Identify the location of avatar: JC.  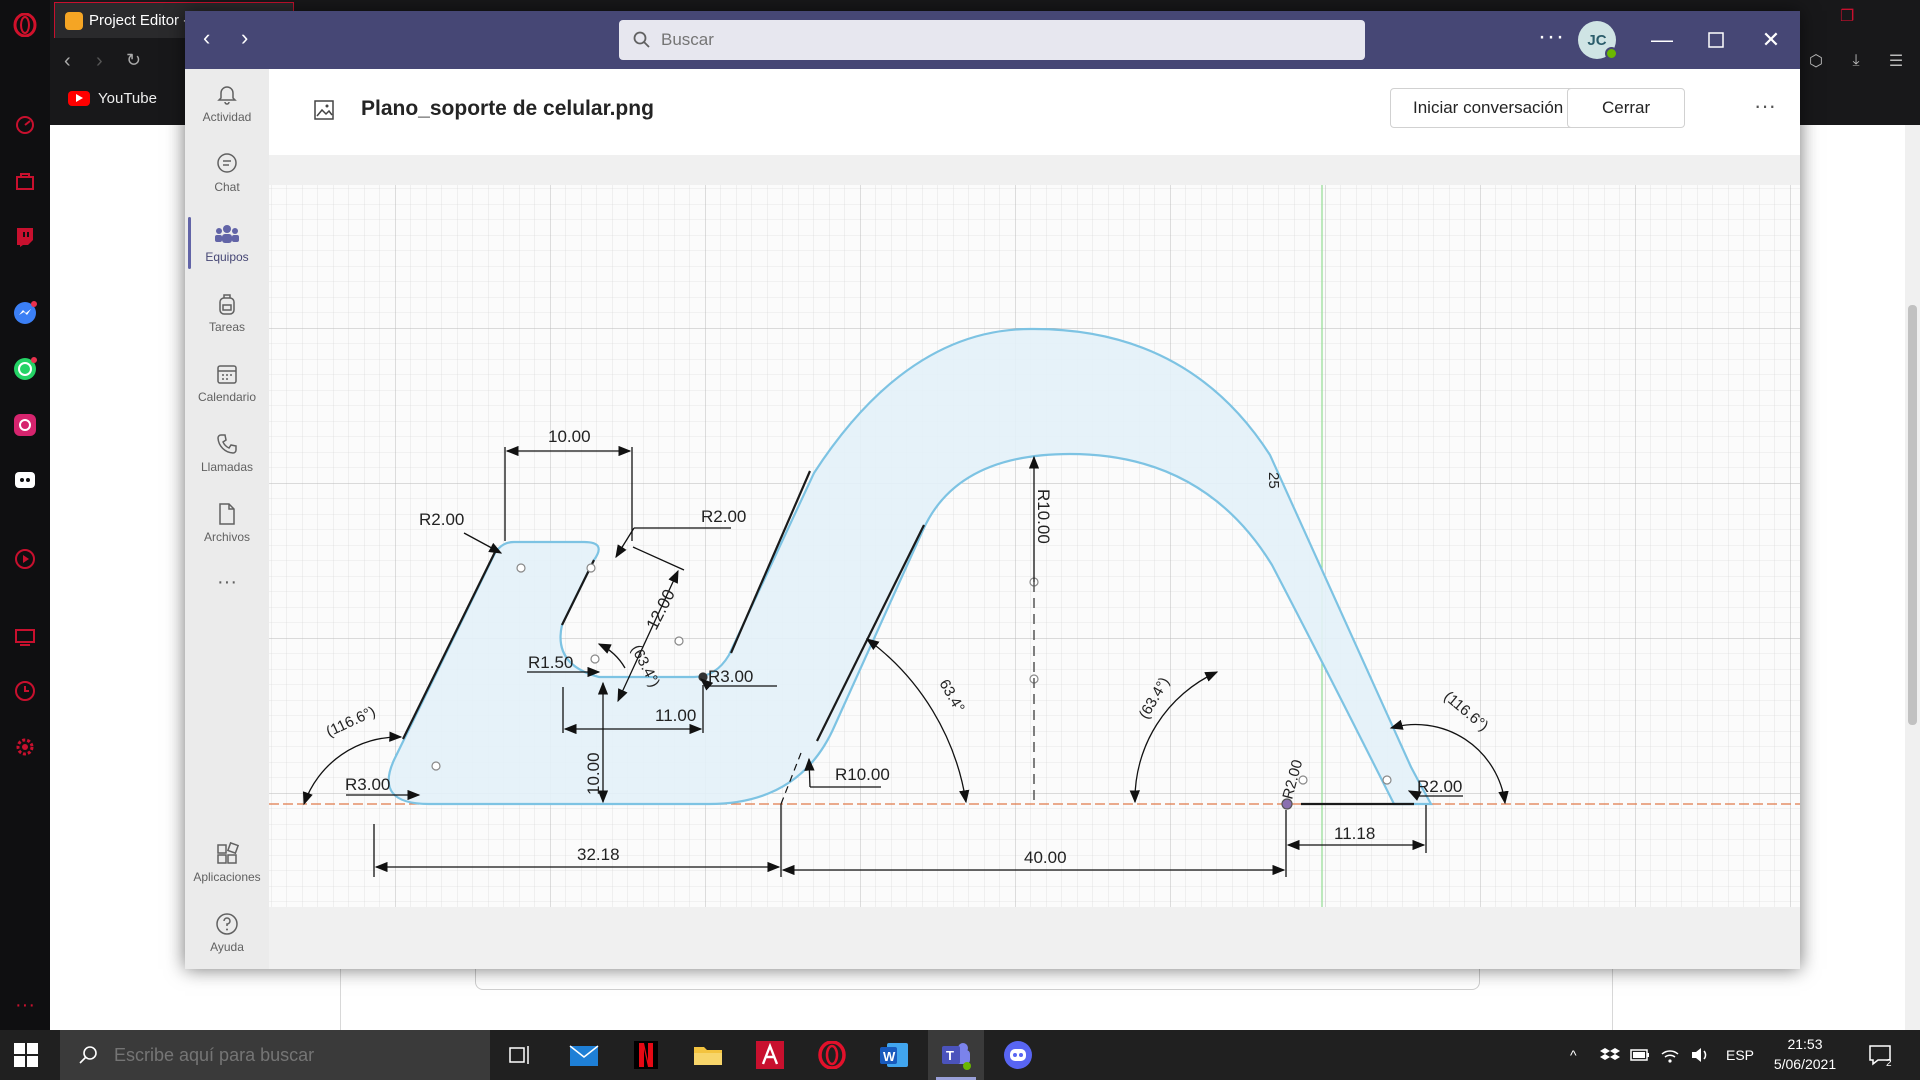
(1598, 40).